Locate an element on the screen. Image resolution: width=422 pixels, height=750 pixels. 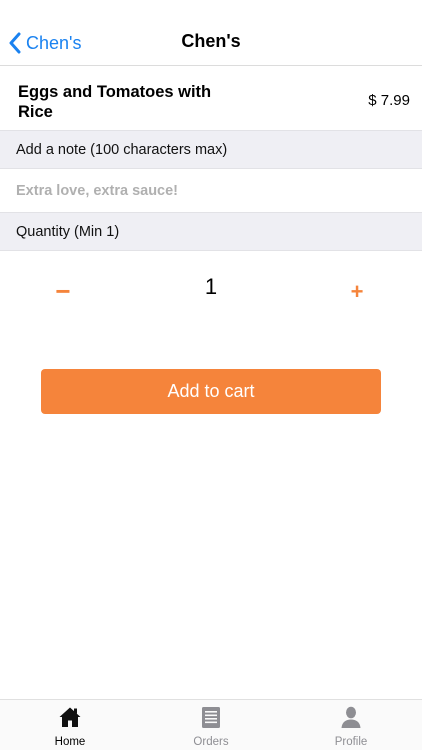
note-header-label: Add a note (100 characters max) is located at coordinates (122, 150).